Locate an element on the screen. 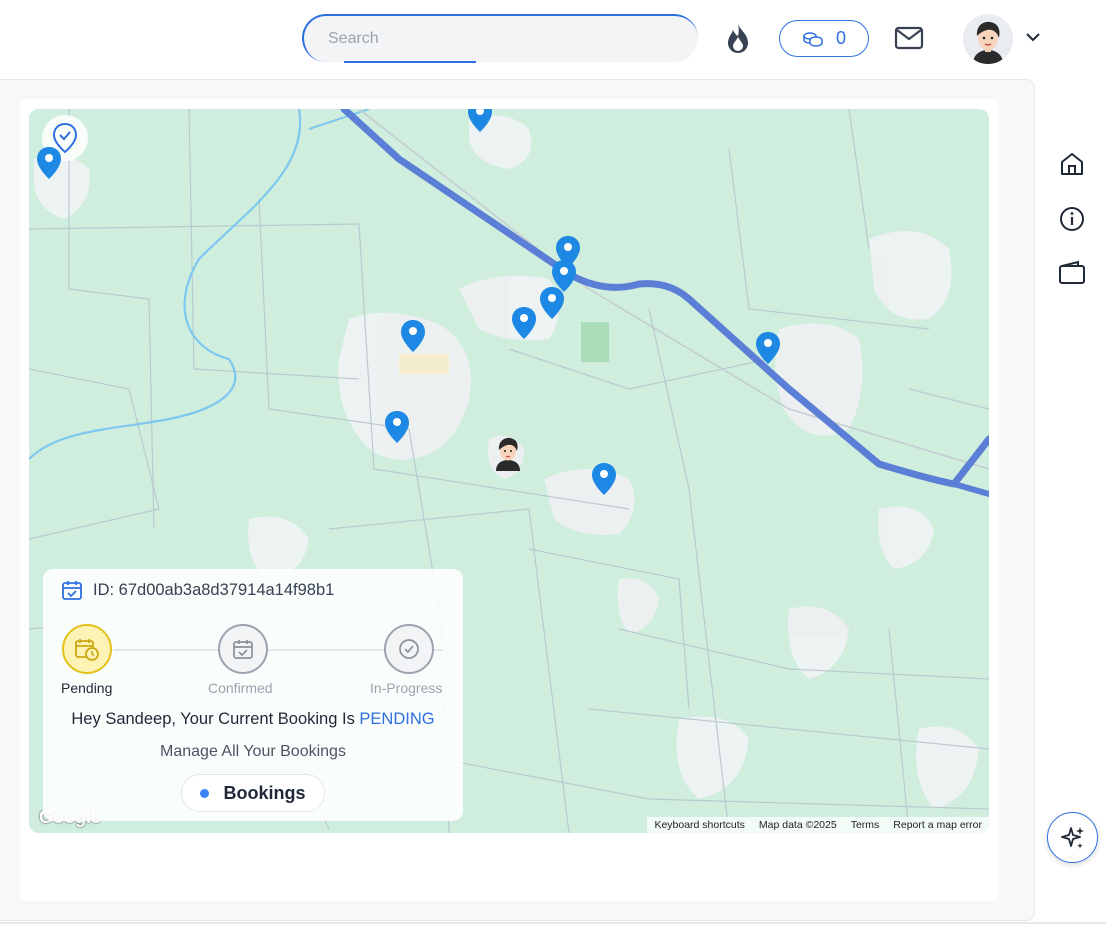  manage-bookings-text: Manage All Your Bookings is located at coordinates (253, 751).